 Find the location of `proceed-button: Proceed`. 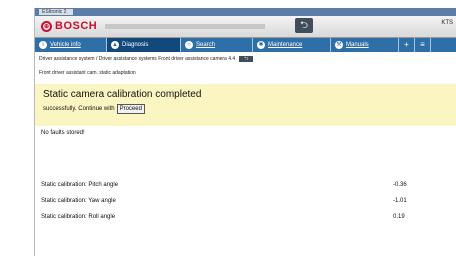

proceed-button: Proceed is located at coordinates (130, 109).